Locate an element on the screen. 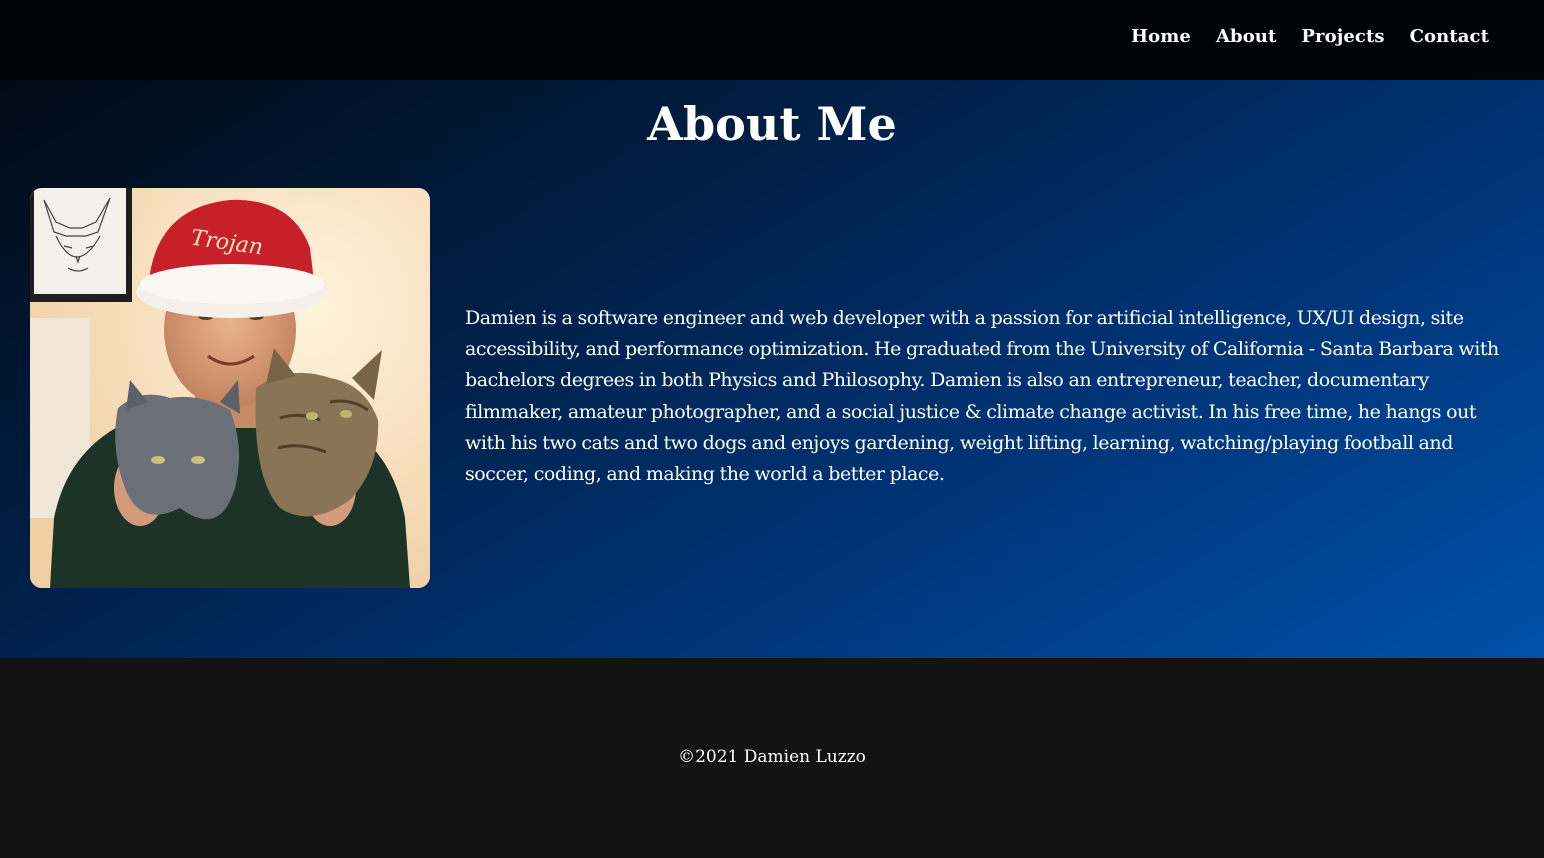  copyright-text: ©2021 Damien Luzzo is located at coordinates (772, 757).